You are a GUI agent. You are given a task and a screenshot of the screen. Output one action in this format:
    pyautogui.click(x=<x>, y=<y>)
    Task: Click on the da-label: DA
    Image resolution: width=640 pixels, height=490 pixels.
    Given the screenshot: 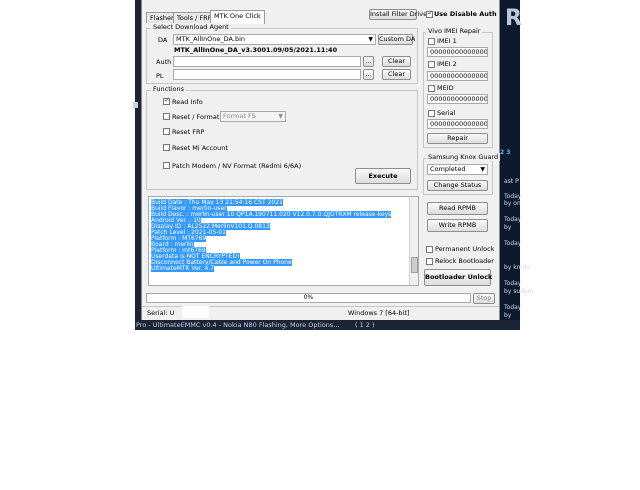 What is the action you would take?
    pyautogui.click(x=163, y=40)
    